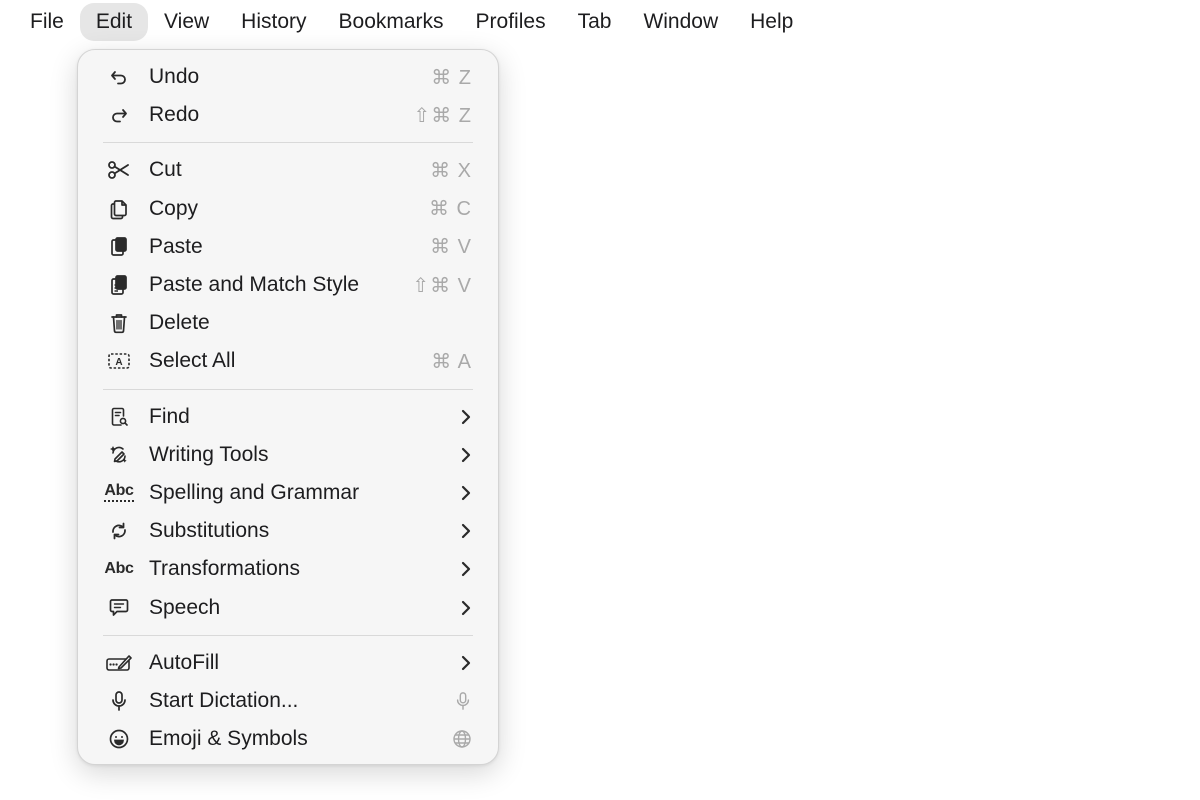 The height and width of the screenshot is (800, 1200). Describe the element at coordinates (273, 22) in the screenshot. I see `menubar-history: History` at that location.